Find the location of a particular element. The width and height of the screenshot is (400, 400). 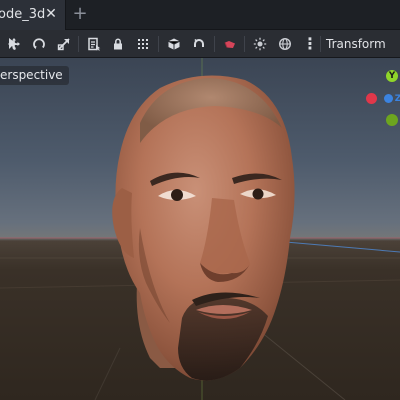

sun-icon is located at coordinates (260, 44).